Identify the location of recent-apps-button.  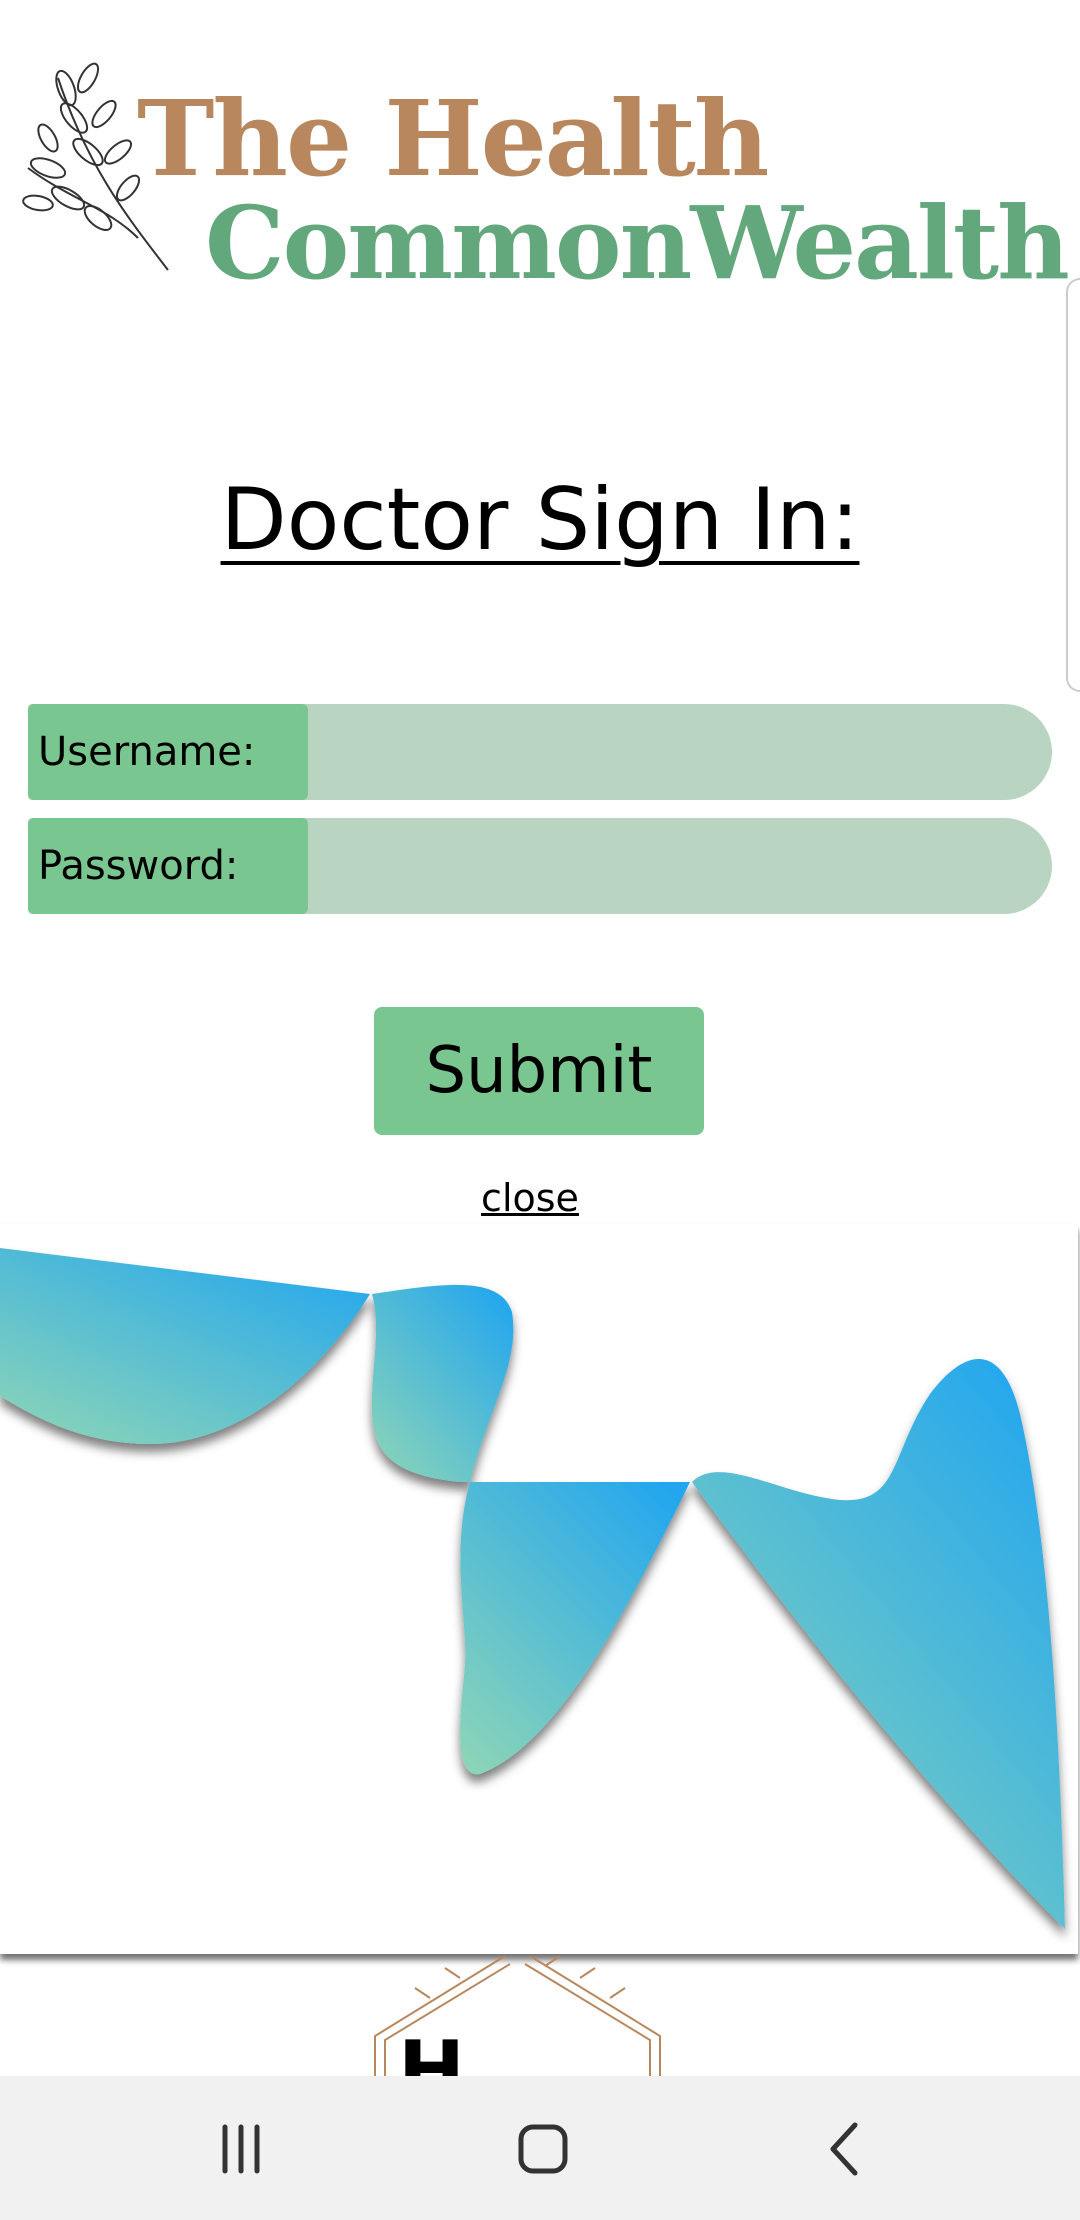
(241, 2149).